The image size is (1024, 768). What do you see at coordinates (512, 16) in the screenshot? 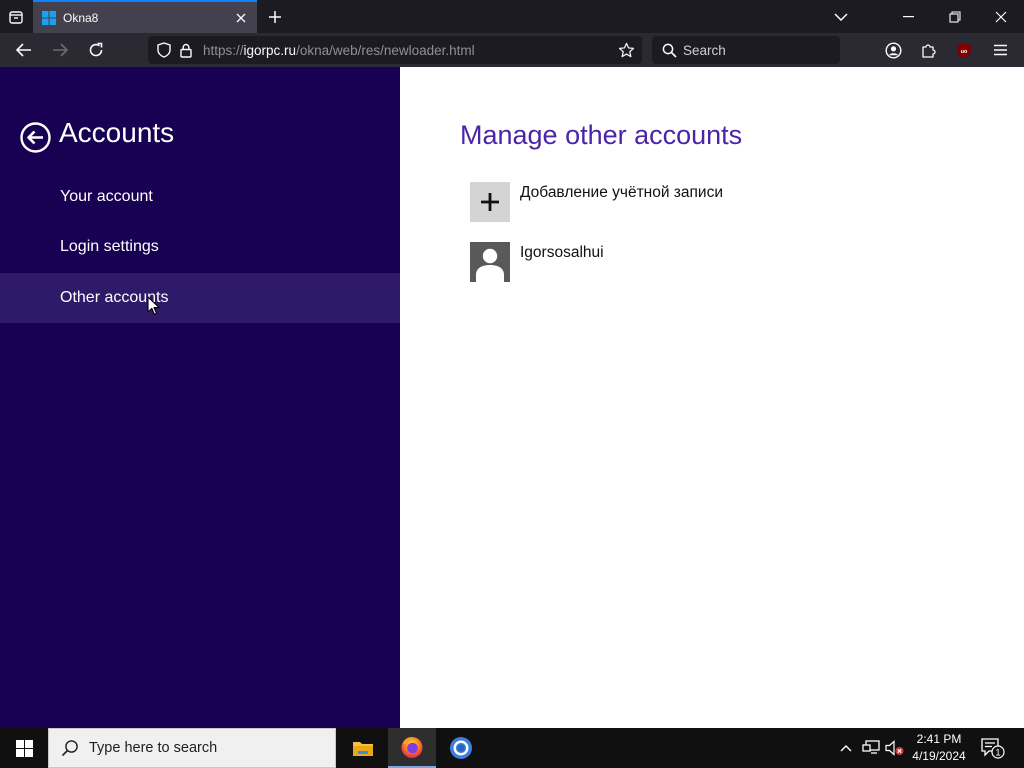
I see `browser-tab-strip: Okna8` at bounding box center [512, 16].